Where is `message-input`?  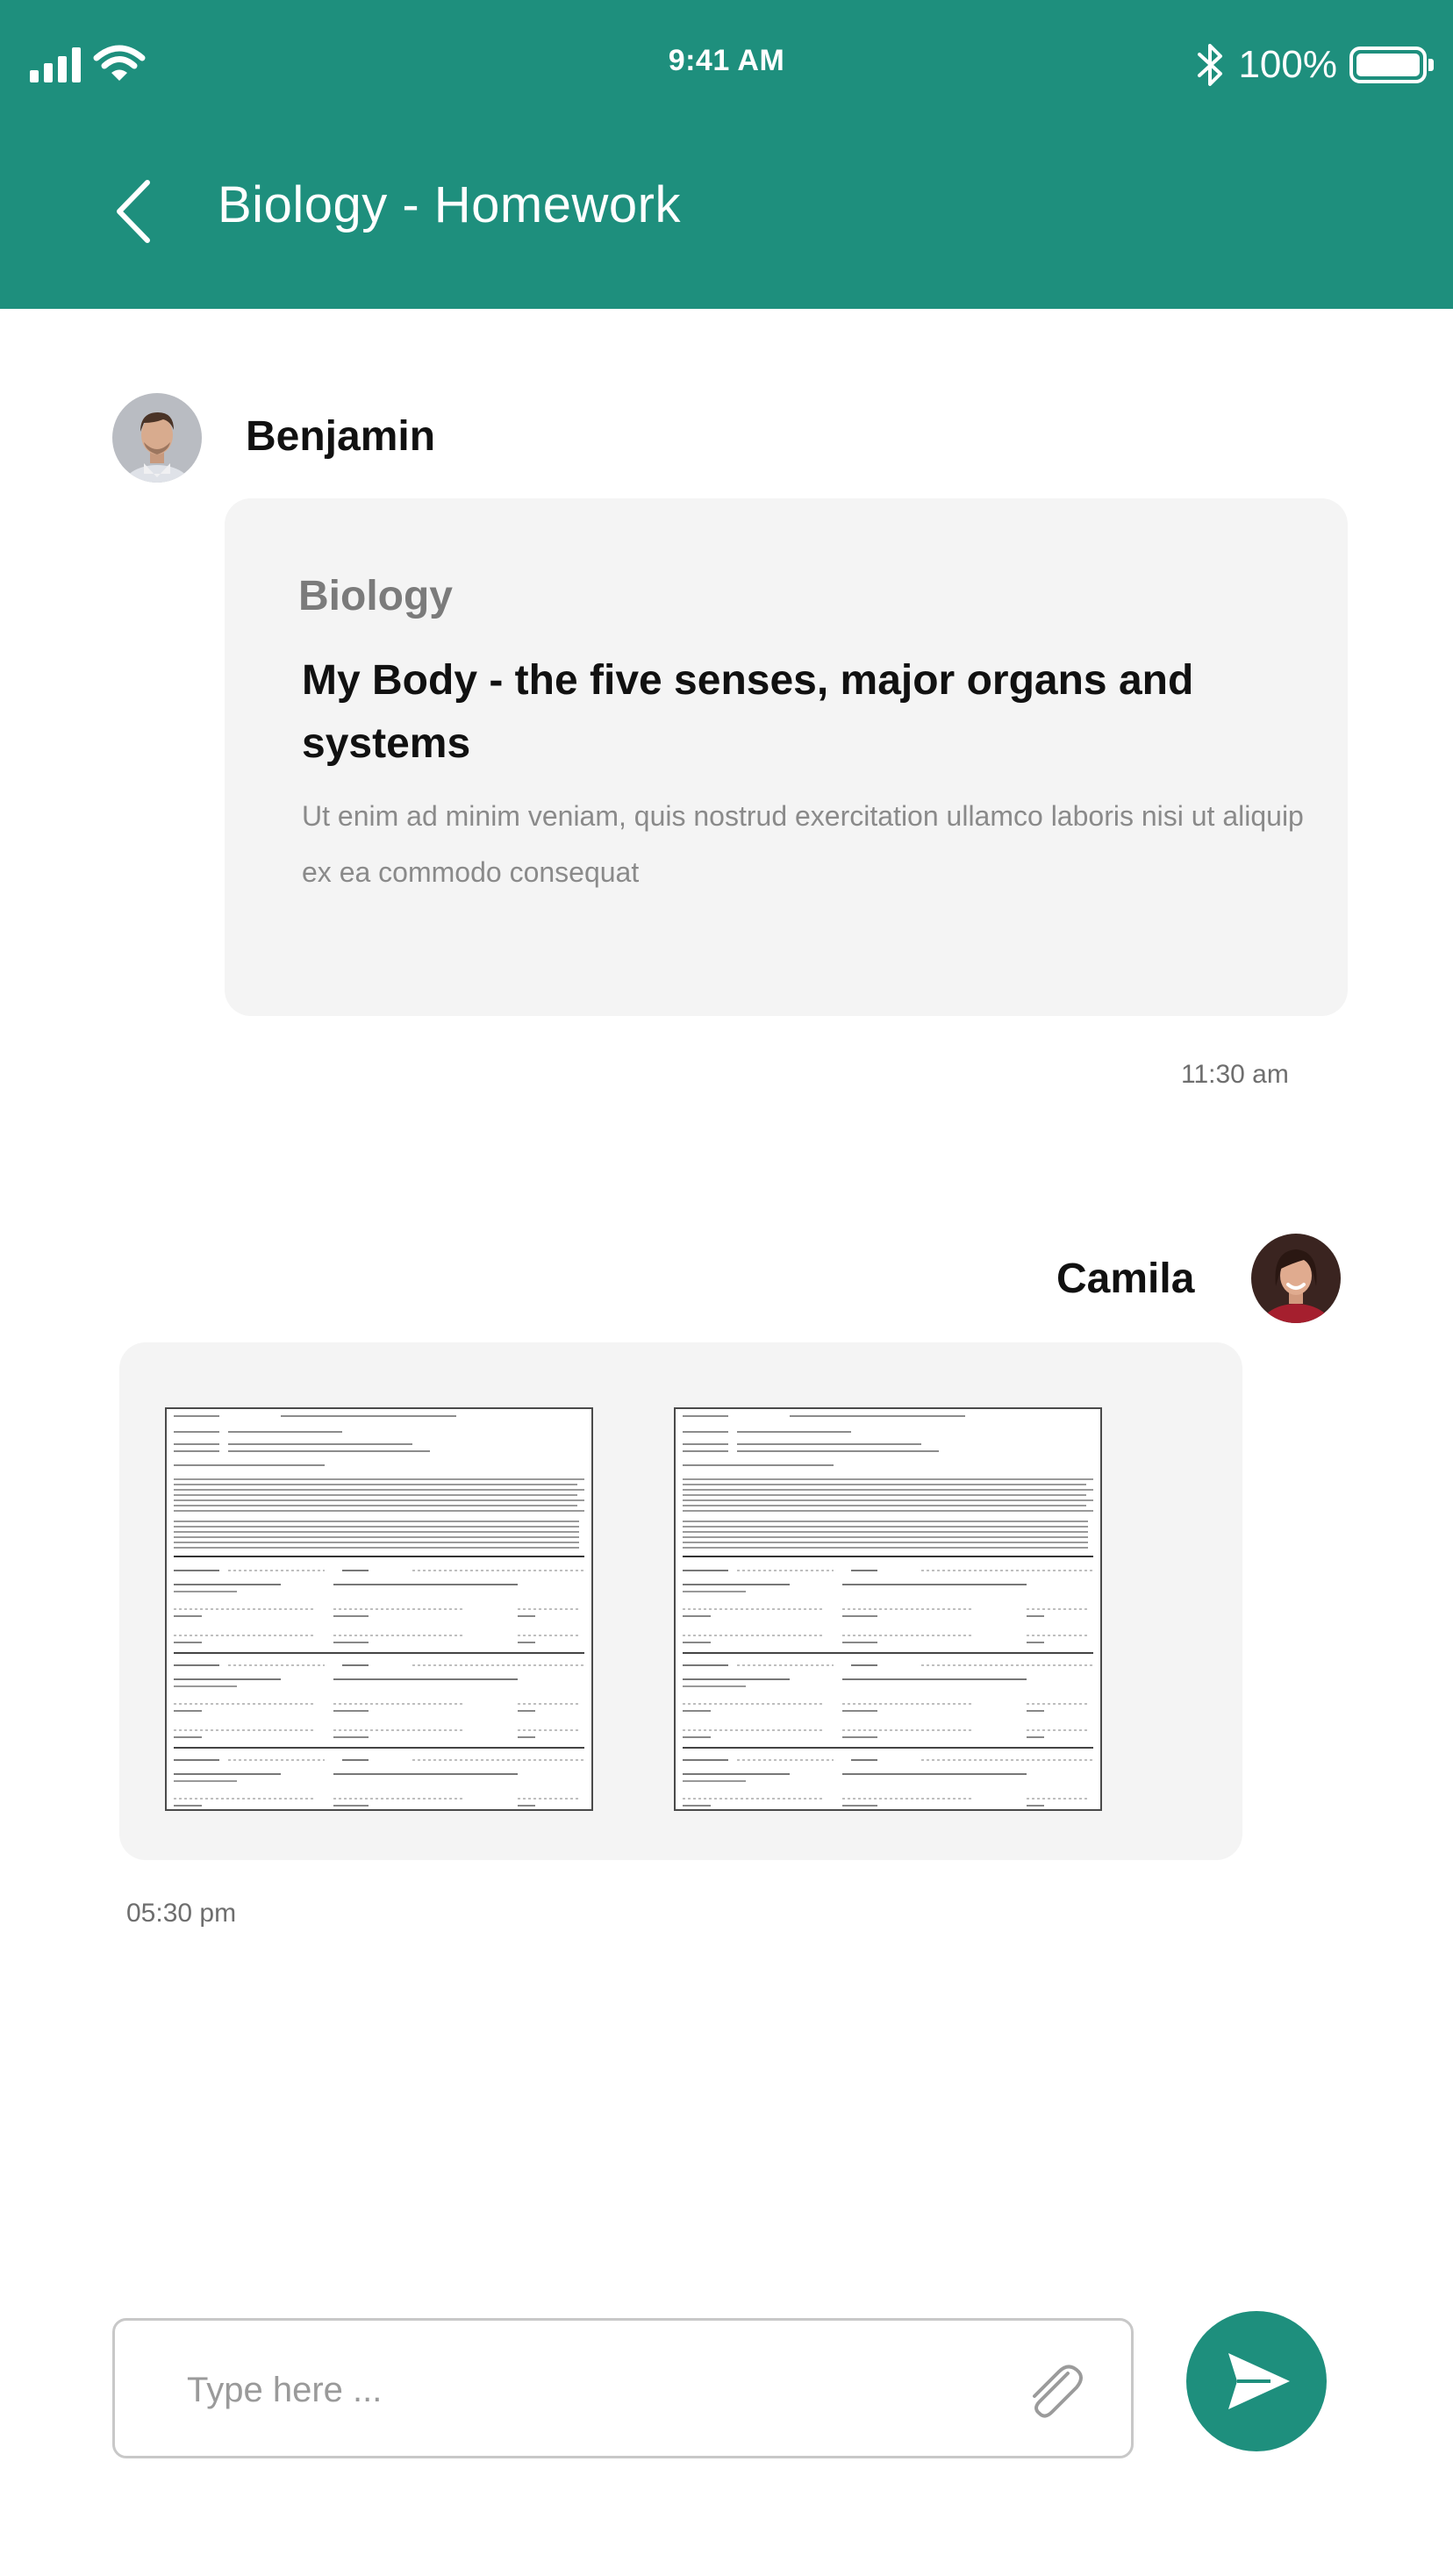 message-input is located at coordinates (581, 2390).